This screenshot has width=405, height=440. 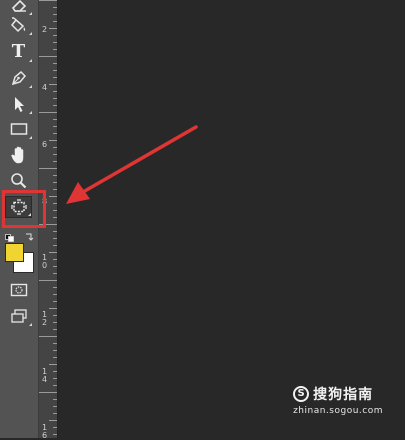 I want to click on annotation-arrow, so click(x=132, y=164).